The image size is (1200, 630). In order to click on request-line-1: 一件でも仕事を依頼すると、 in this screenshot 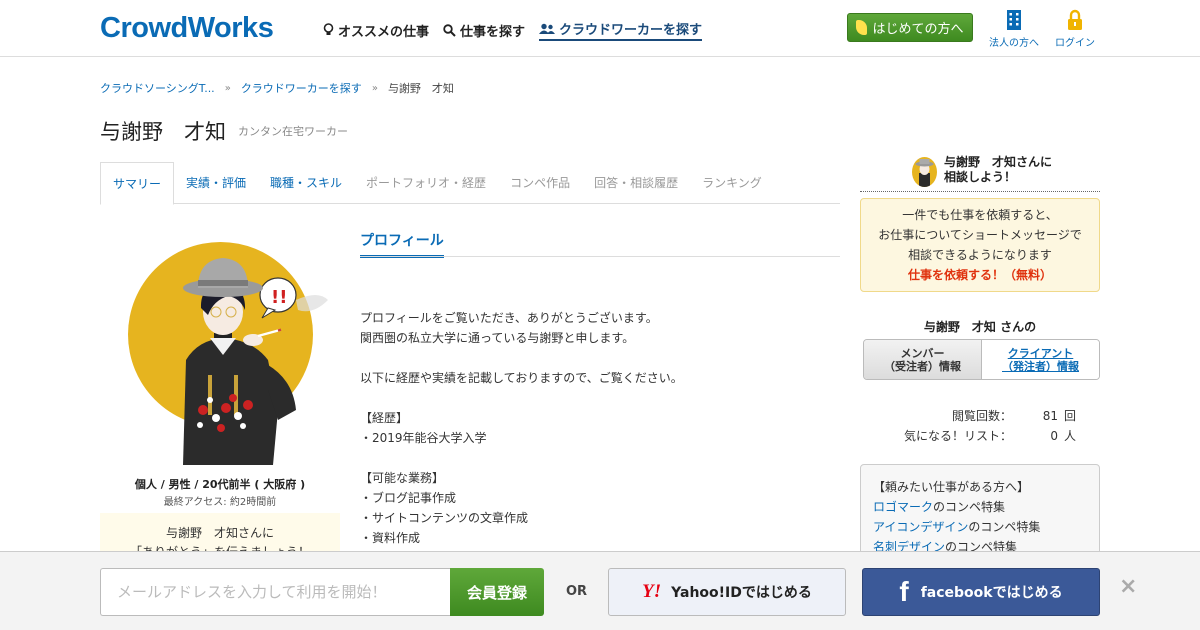, I will do `click(980, 215)`.